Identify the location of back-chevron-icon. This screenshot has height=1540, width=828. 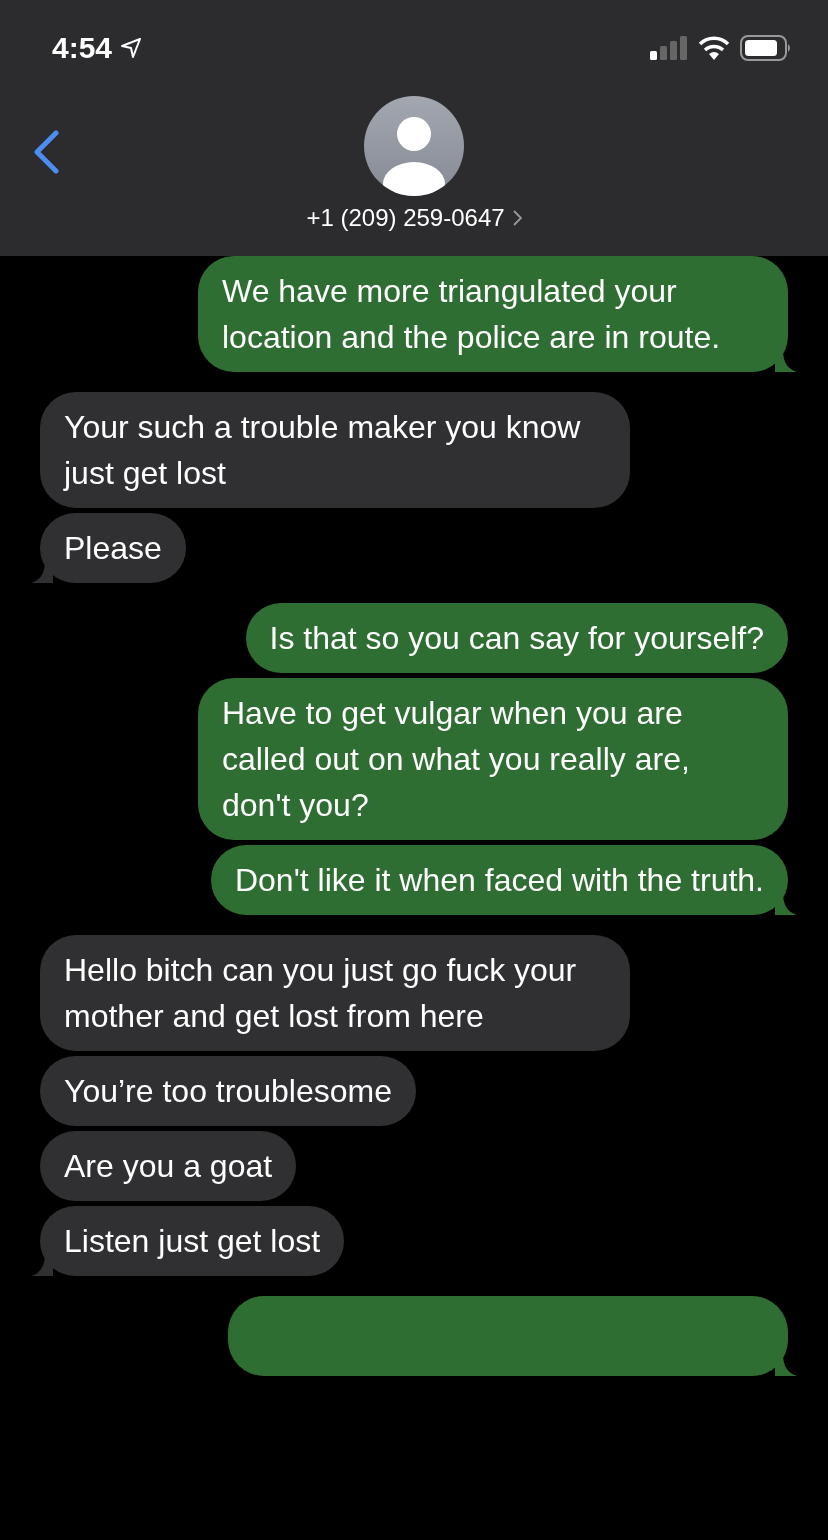
(46, 152).